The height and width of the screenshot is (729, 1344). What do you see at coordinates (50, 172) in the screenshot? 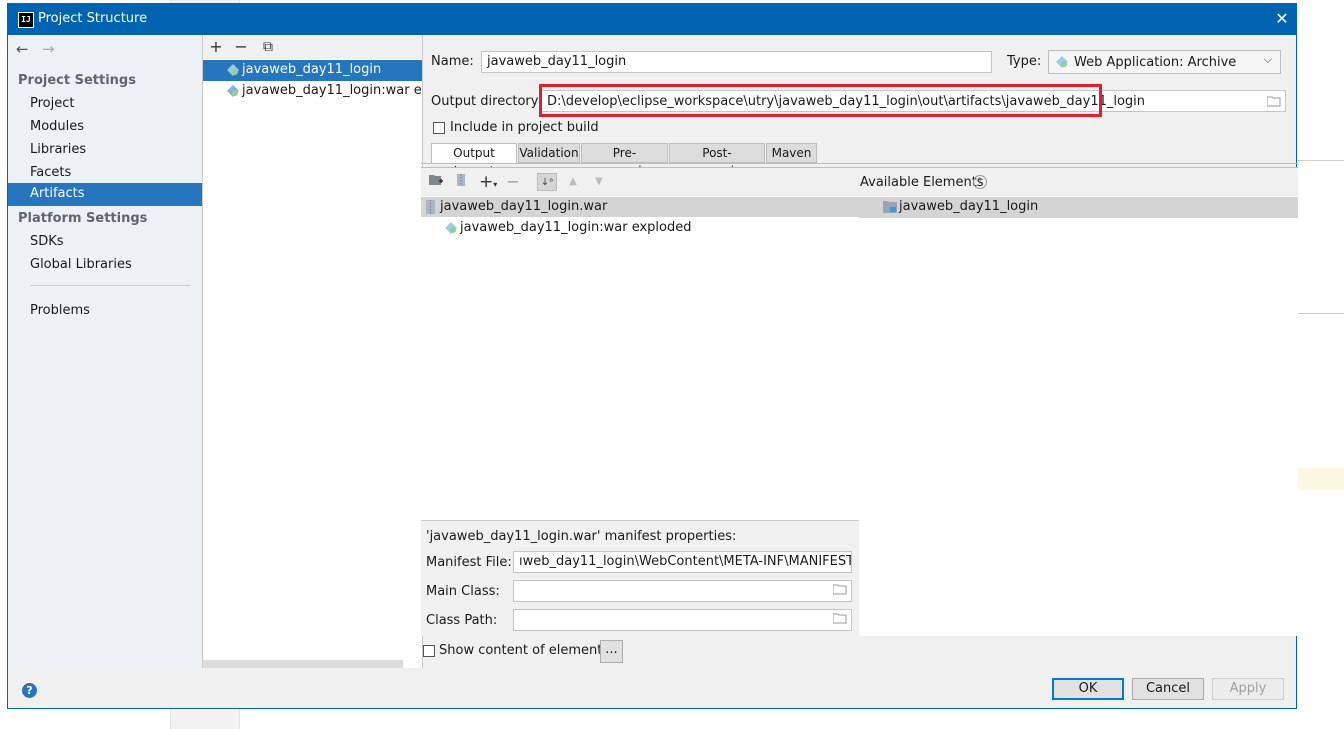
I see `nav-item-facets: Facets` at bounding box center [50, 172].